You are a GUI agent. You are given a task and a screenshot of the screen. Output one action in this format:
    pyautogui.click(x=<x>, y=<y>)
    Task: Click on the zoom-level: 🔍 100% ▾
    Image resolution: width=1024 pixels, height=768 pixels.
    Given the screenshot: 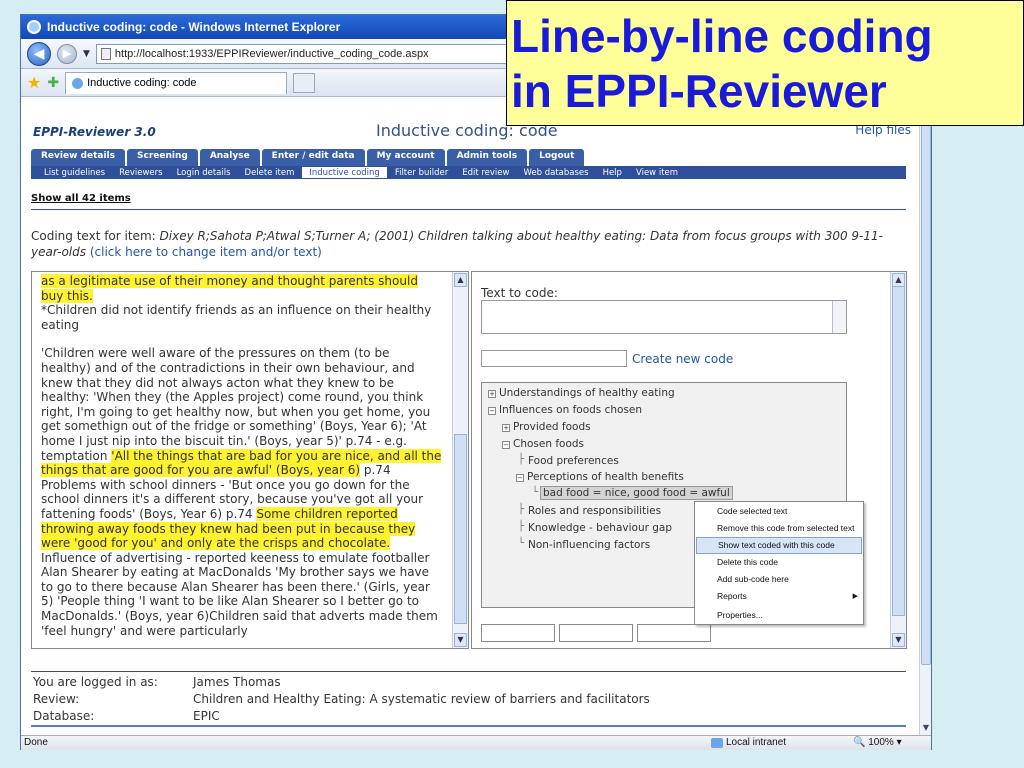 What is the action you would take?
    pyautogui.click(x=877, y=742)
    